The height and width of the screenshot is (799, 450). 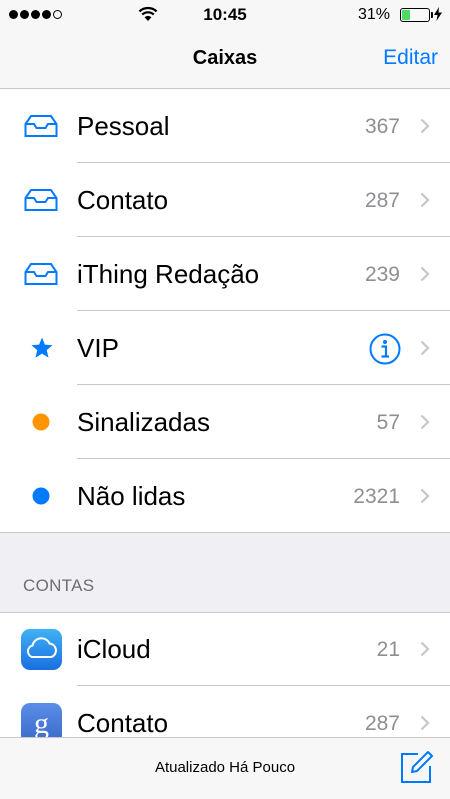 I want to click on mailbox-count: 367, so click(x=382, y=126).